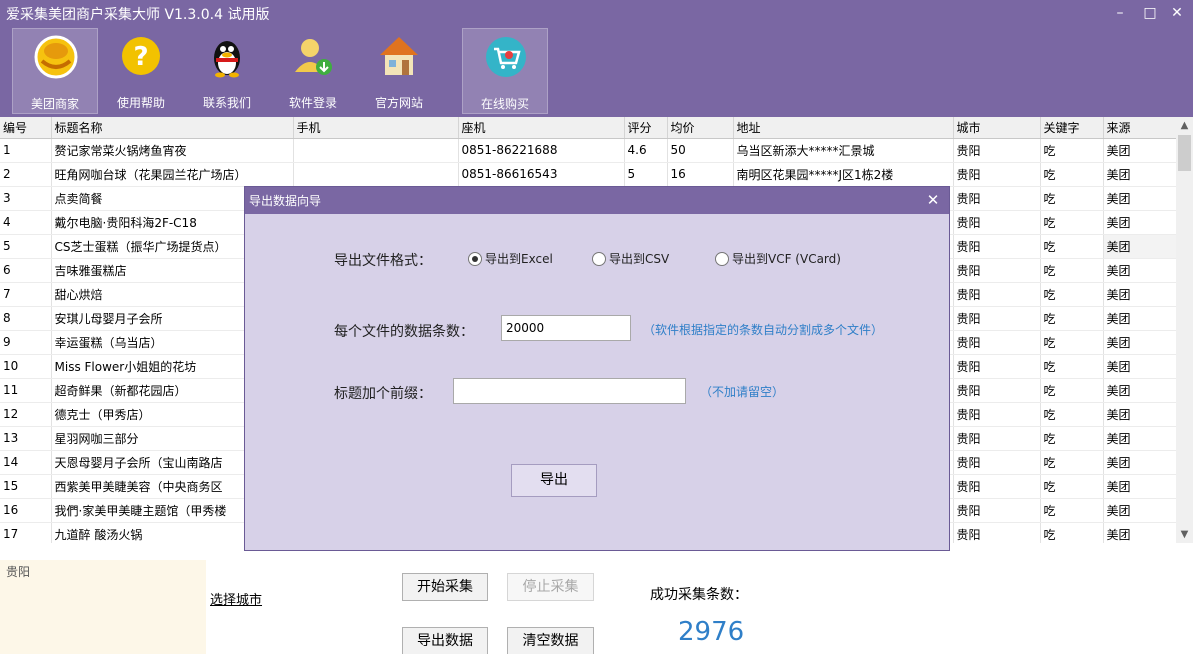 The width and height of the screenshot is (1193, 654). Describe the element at coordinates (227, 71) in the screenshot. I see `toolbar-contact-button: 联系我们` at that location.